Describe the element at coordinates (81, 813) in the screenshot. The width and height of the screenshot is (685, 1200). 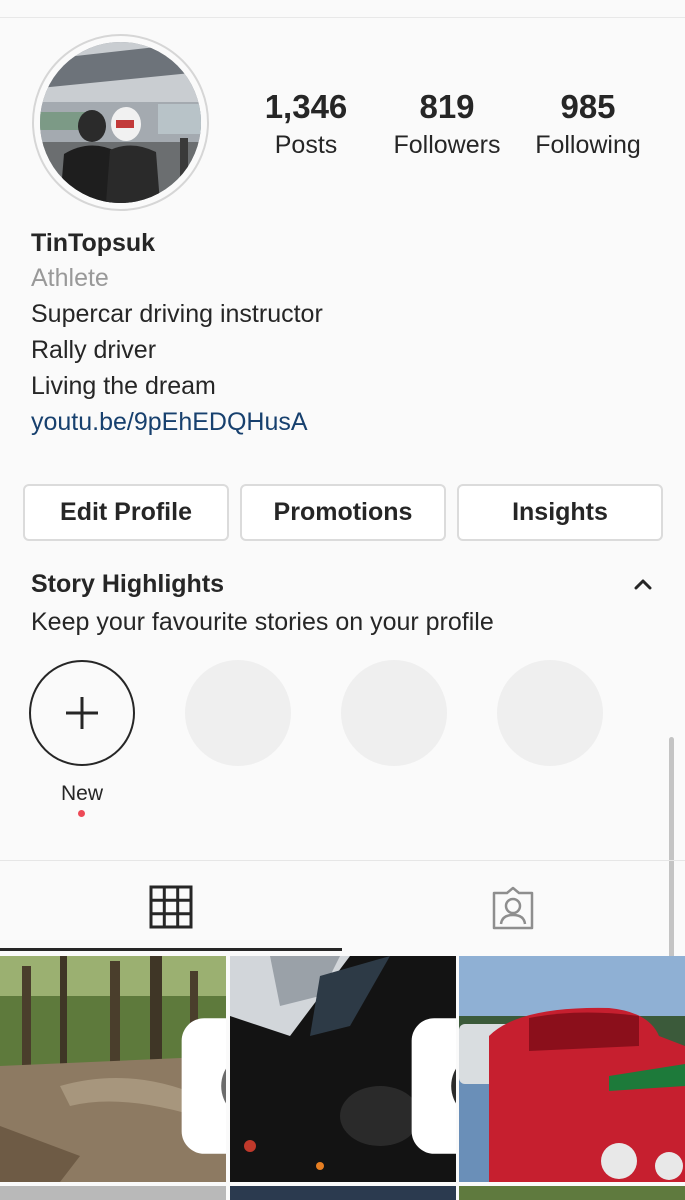
I see `notification-dot` at that location.